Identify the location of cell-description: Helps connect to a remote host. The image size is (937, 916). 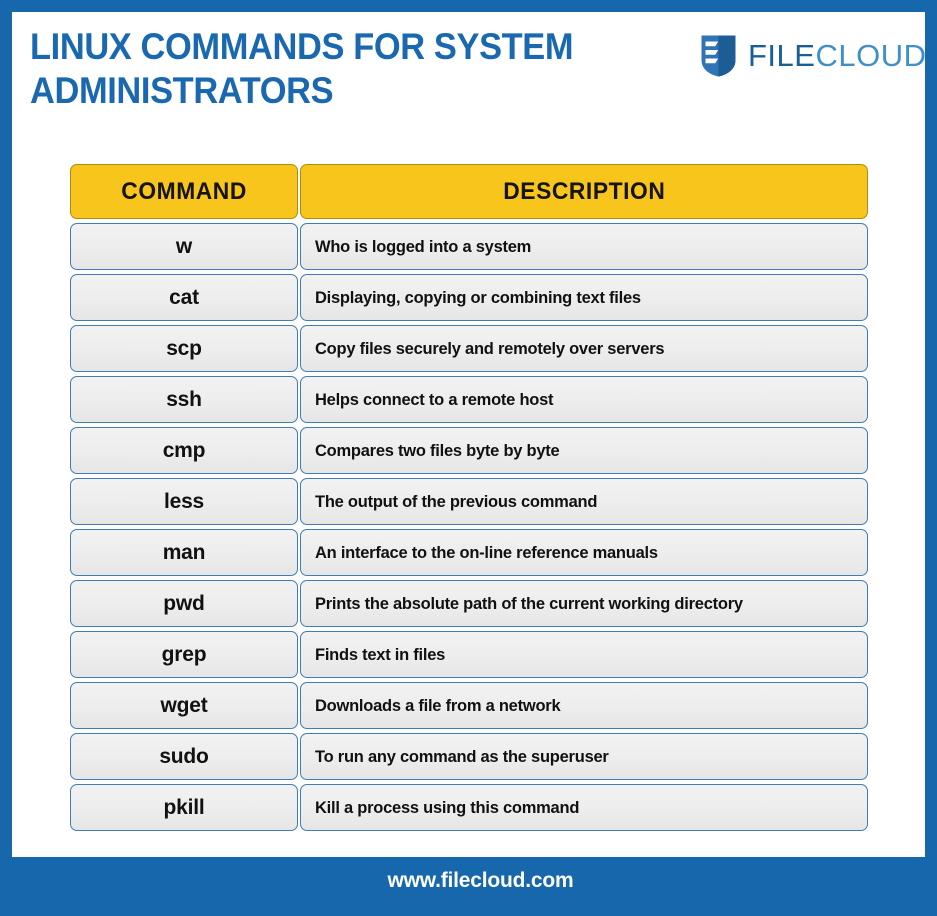
(584, 399).